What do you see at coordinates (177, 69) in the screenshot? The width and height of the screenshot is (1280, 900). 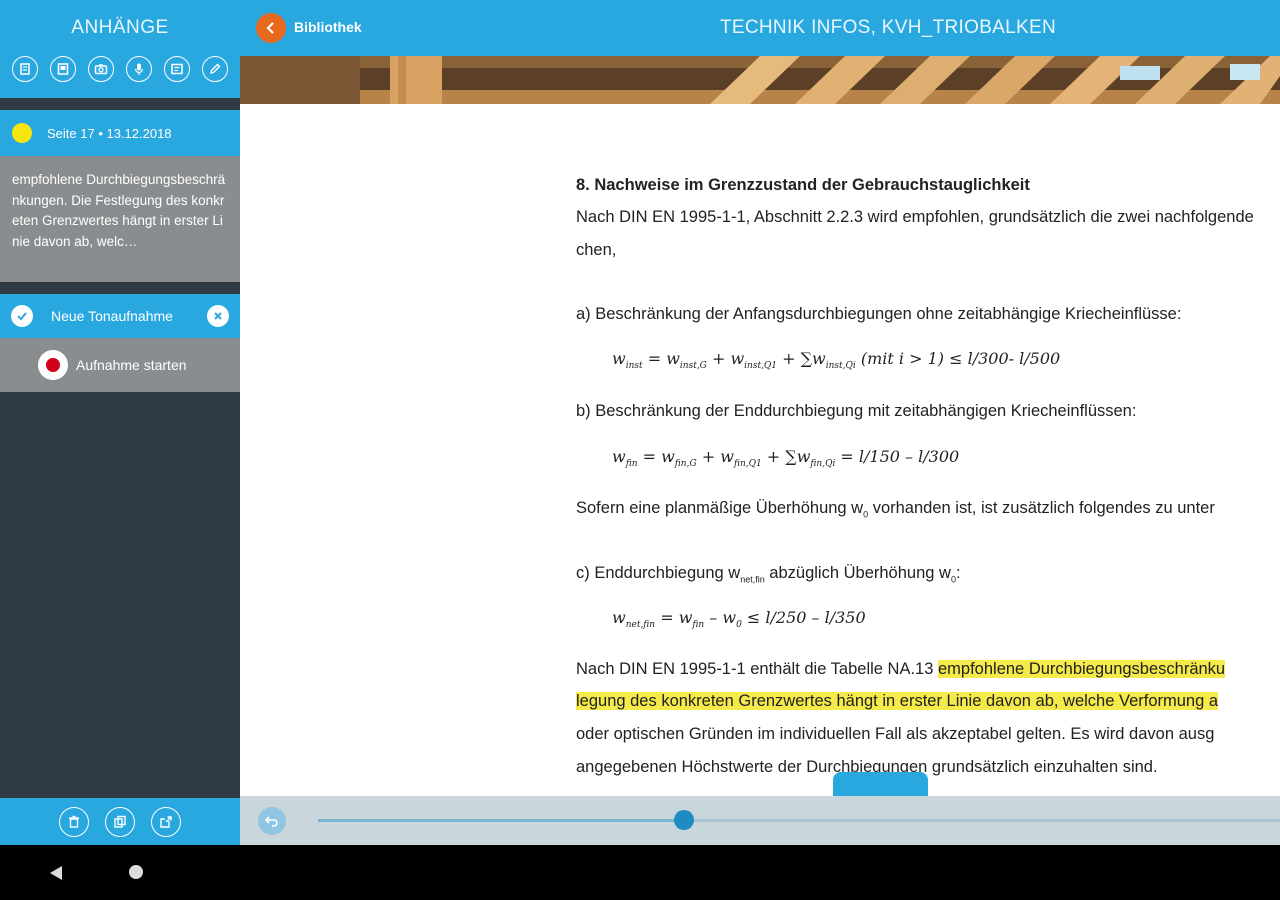 I see `text-icon` at bounding box center [177, 69].